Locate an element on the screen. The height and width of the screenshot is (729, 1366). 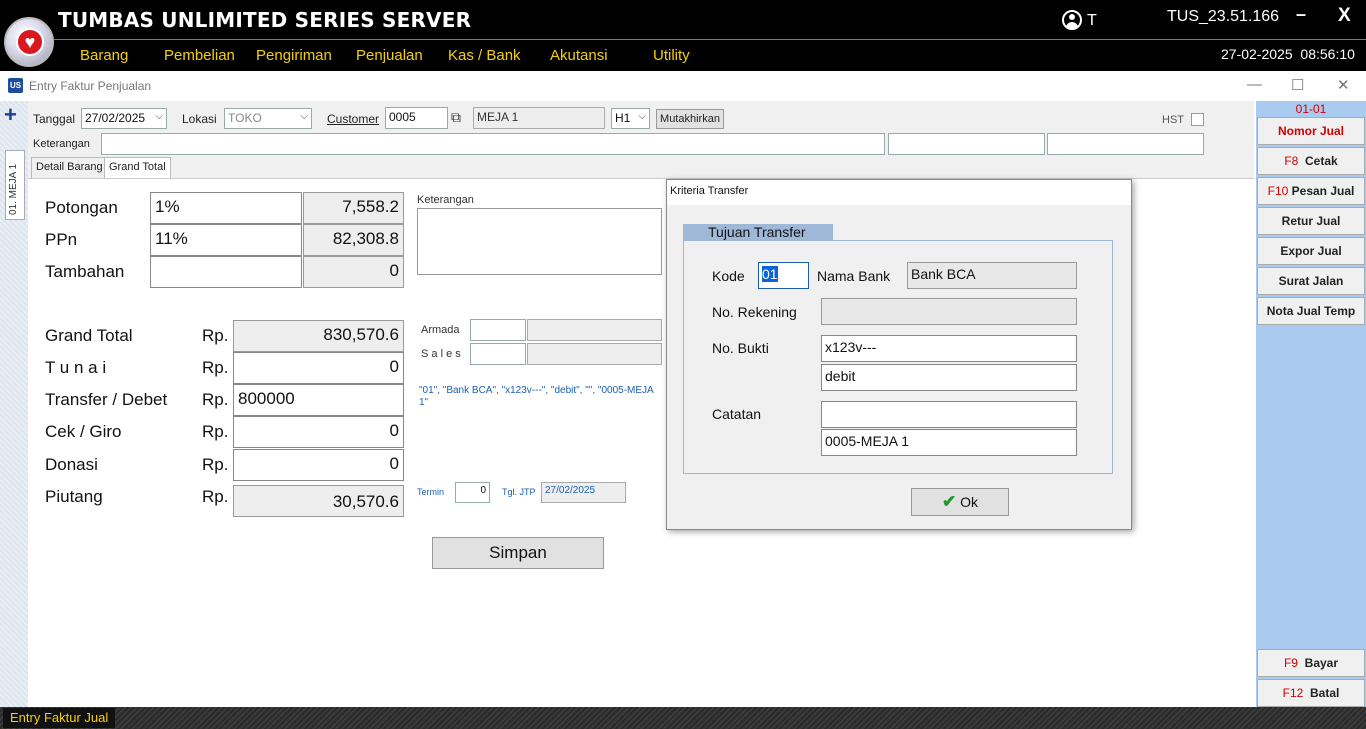
nomor-jual-button: Nomor Jual is located at coordinates (1311, 131).